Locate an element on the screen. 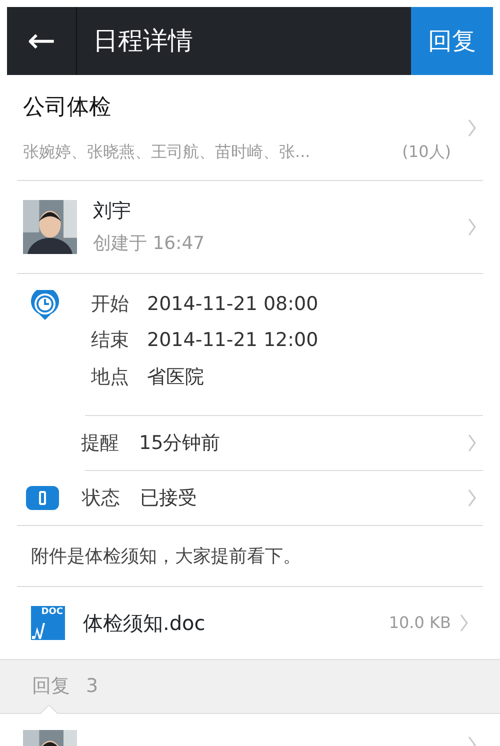 This screenshot has width=500, height=746. w-mark-icon is located at coordinates (39, 631).